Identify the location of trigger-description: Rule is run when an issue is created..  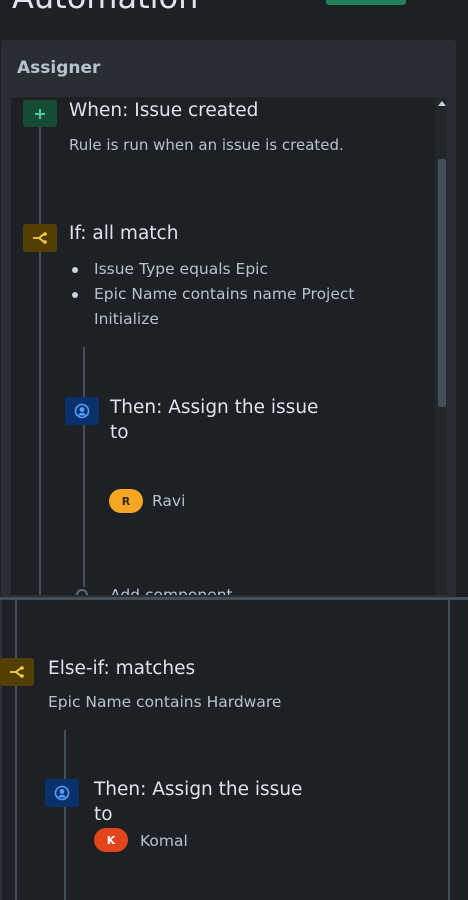
(206, 145).